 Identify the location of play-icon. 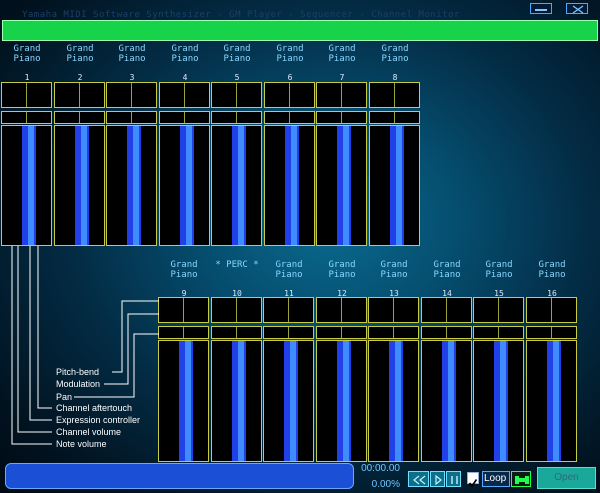
(438, 480).